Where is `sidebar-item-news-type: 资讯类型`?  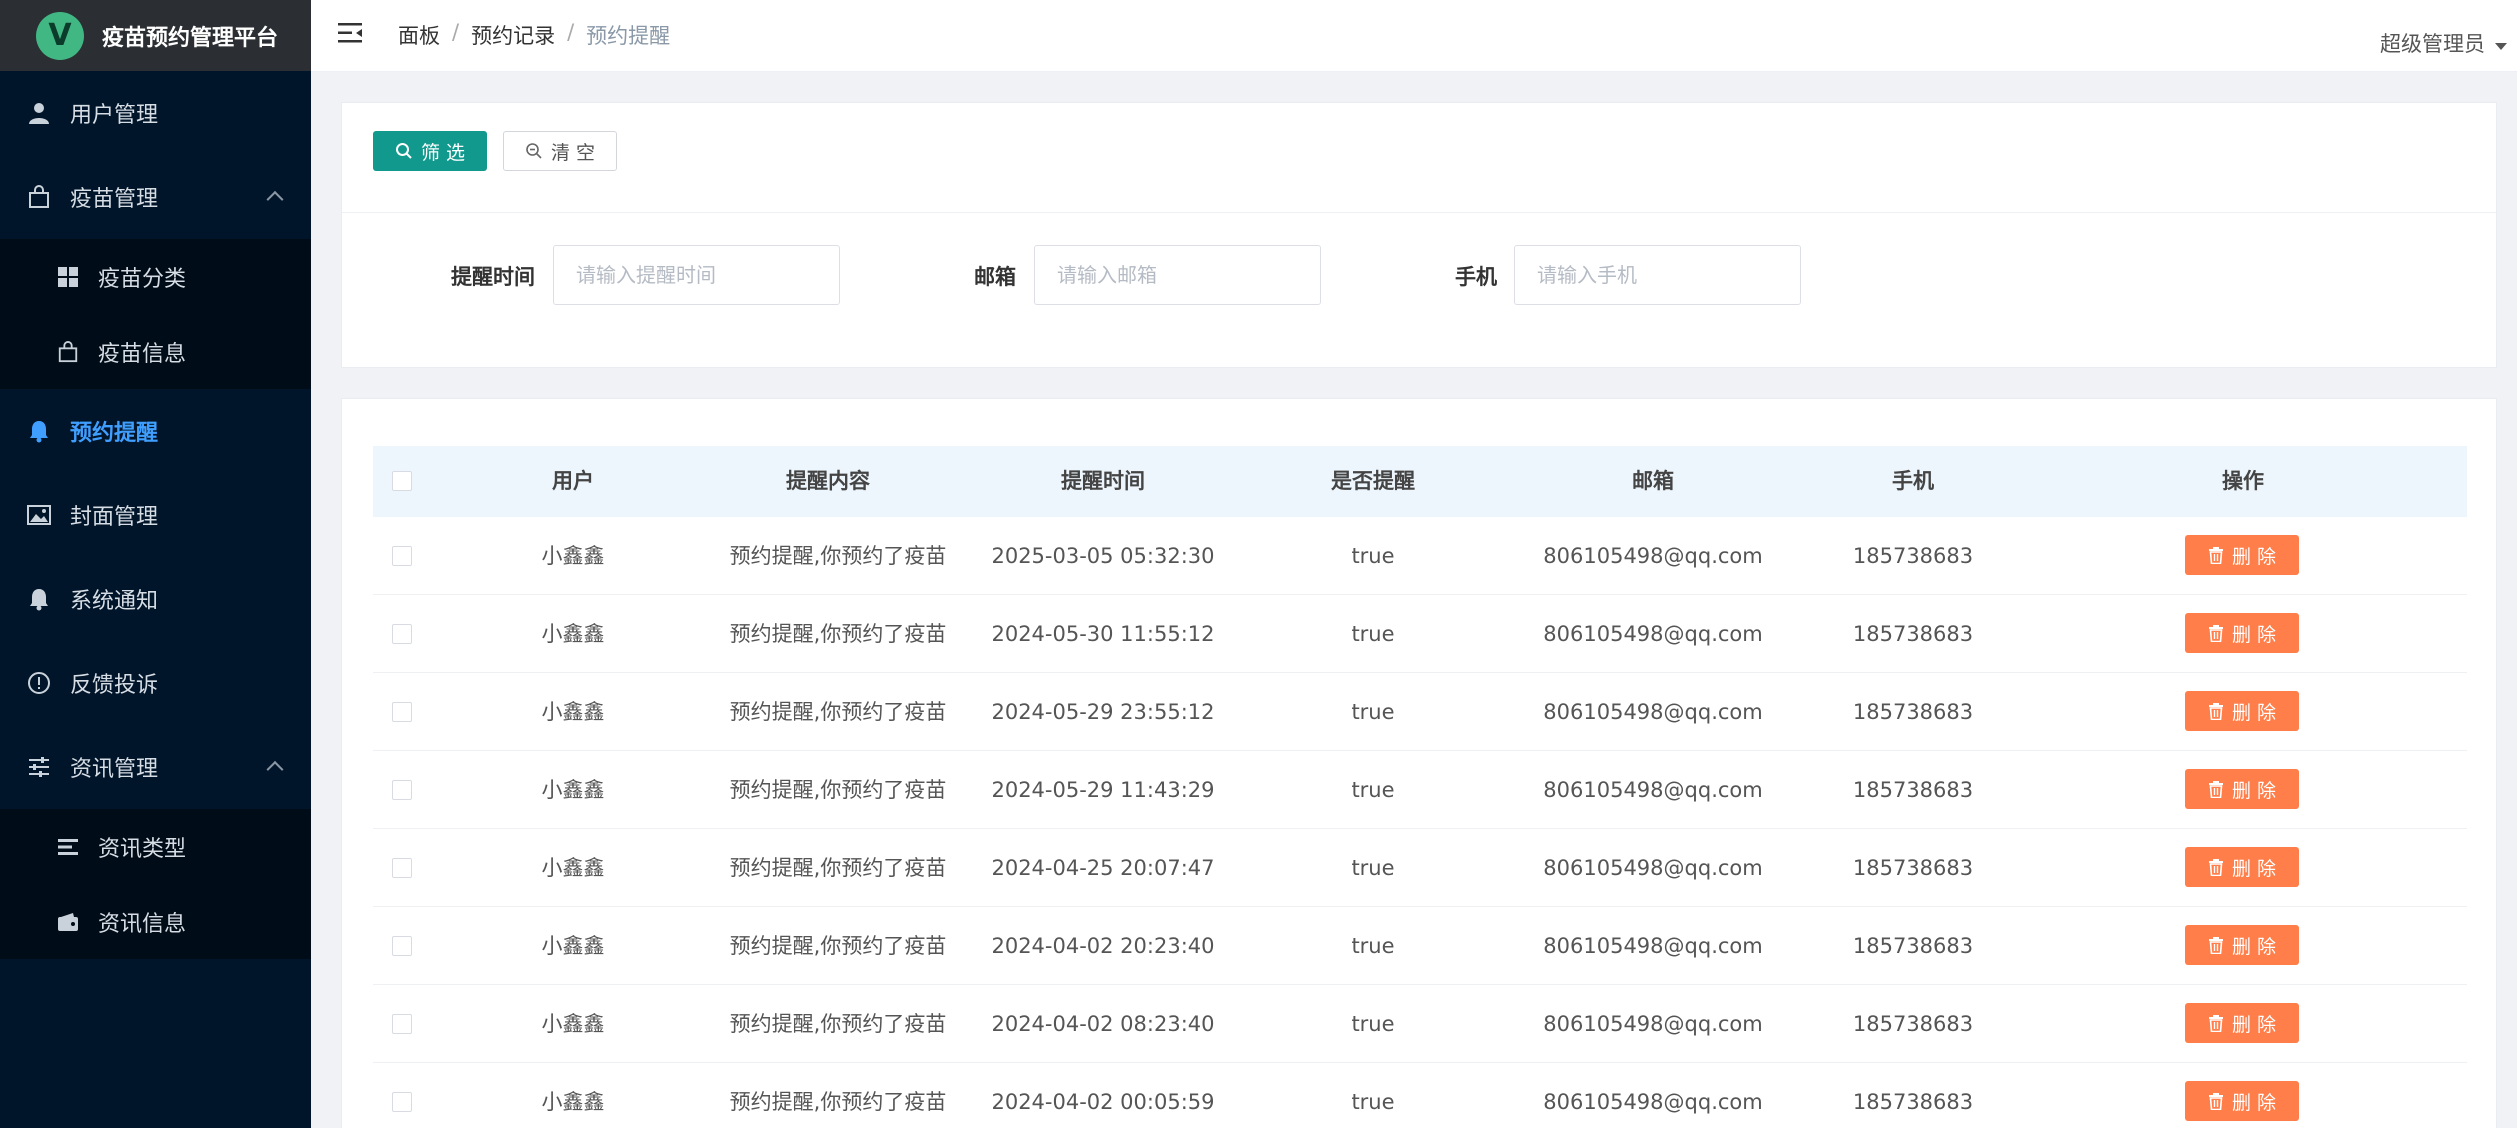 sidebar-item-news-type: 资讯类型 is located at coordinates (155, 846).